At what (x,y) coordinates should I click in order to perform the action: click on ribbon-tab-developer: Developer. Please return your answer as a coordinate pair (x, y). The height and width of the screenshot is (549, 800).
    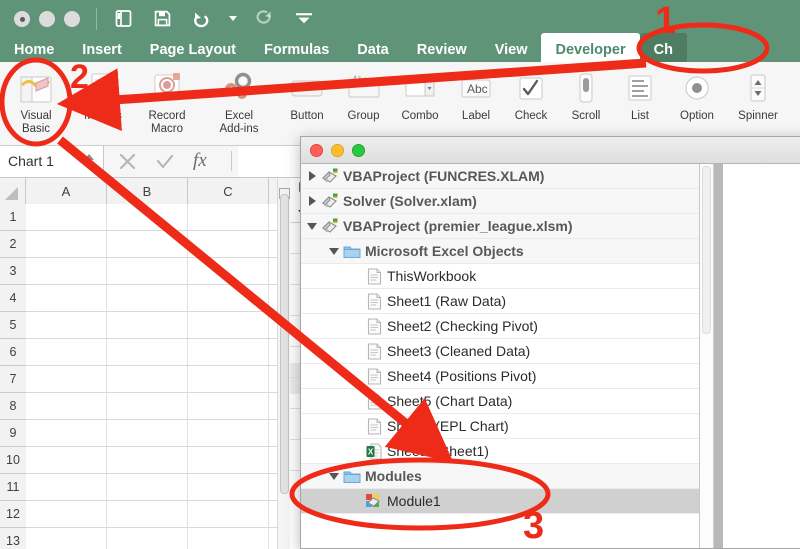
    Looking at the image, I should click on (590, 47).